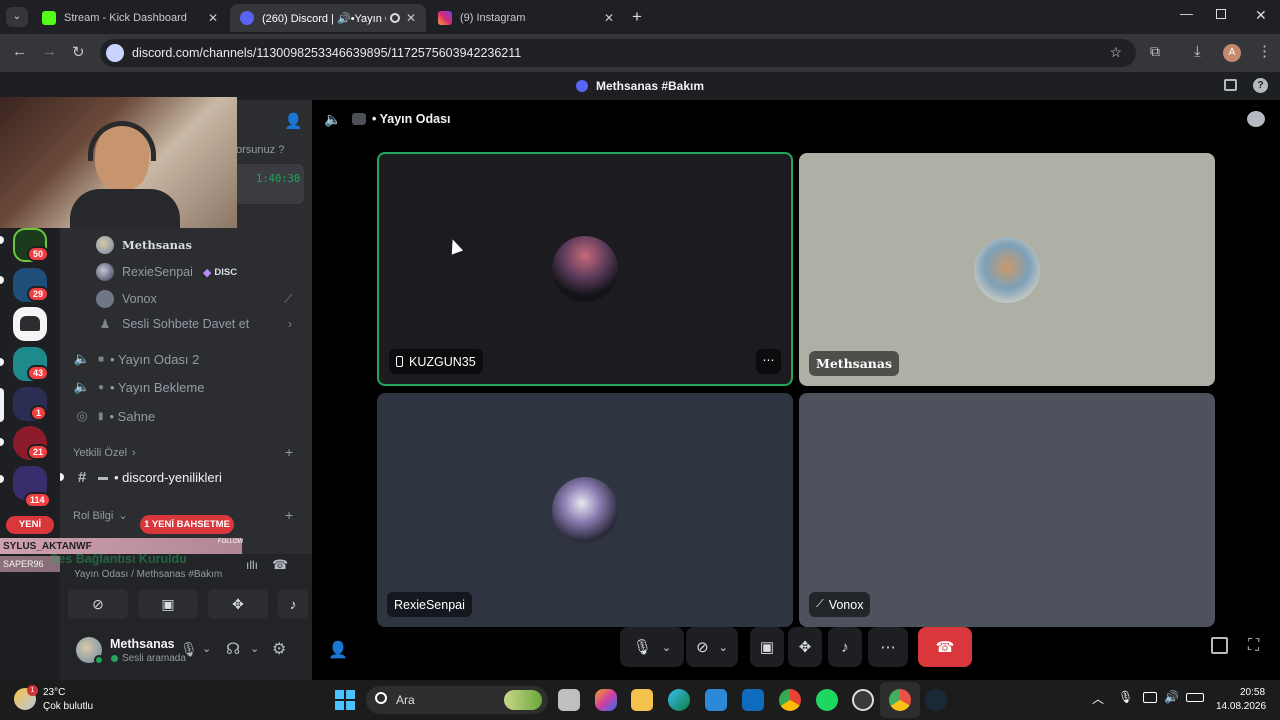 The width and height of the screenshot is (1280, 720). What do you see at coordinates (637, 17) in the screenshot?
I see `new-tab-button: +` at bounding box center [637, 17].